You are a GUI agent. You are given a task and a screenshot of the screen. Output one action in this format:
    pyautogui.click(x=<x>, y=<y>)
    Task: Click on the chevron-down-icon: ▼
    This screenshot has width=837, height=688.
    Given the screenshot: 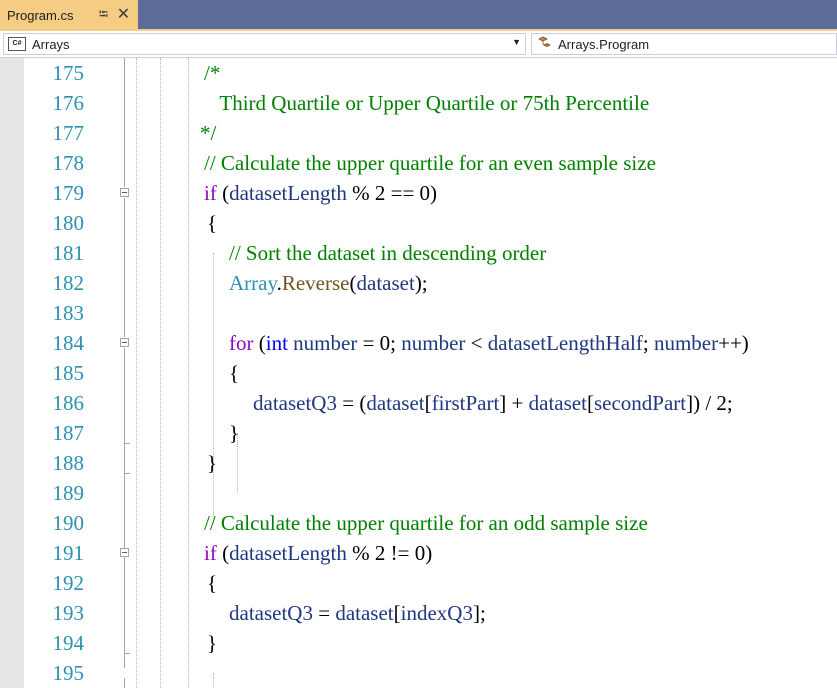 What is the action you would take?
    pyautogui.click(x=516, y=42)
    